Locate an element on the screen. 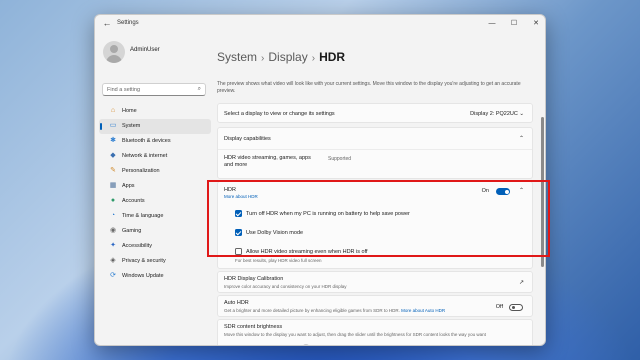 This screenshot has height=360, width=640. title-bar: ← Settings — ☐ ✕ is located at coordinates (320, 24).